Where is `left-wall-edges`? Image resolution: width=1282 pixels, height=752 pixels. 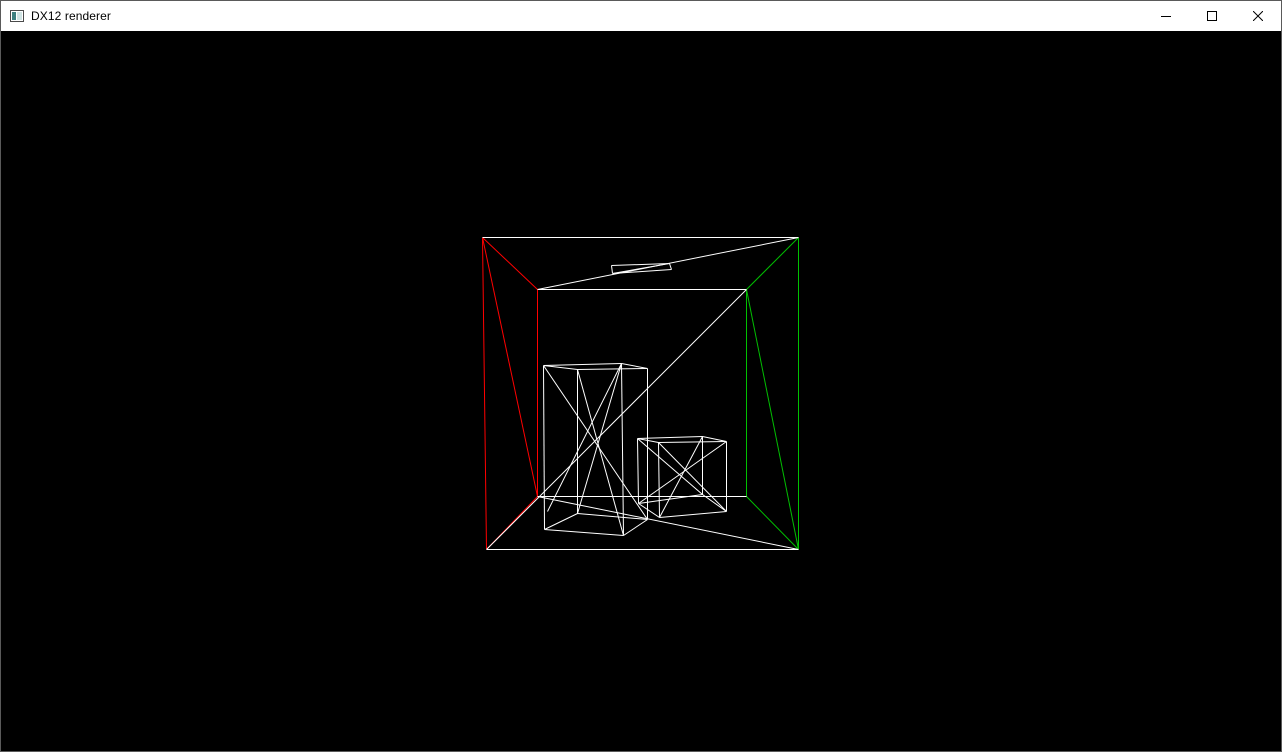
left-wall-edges is located at coordinates (510, 393).